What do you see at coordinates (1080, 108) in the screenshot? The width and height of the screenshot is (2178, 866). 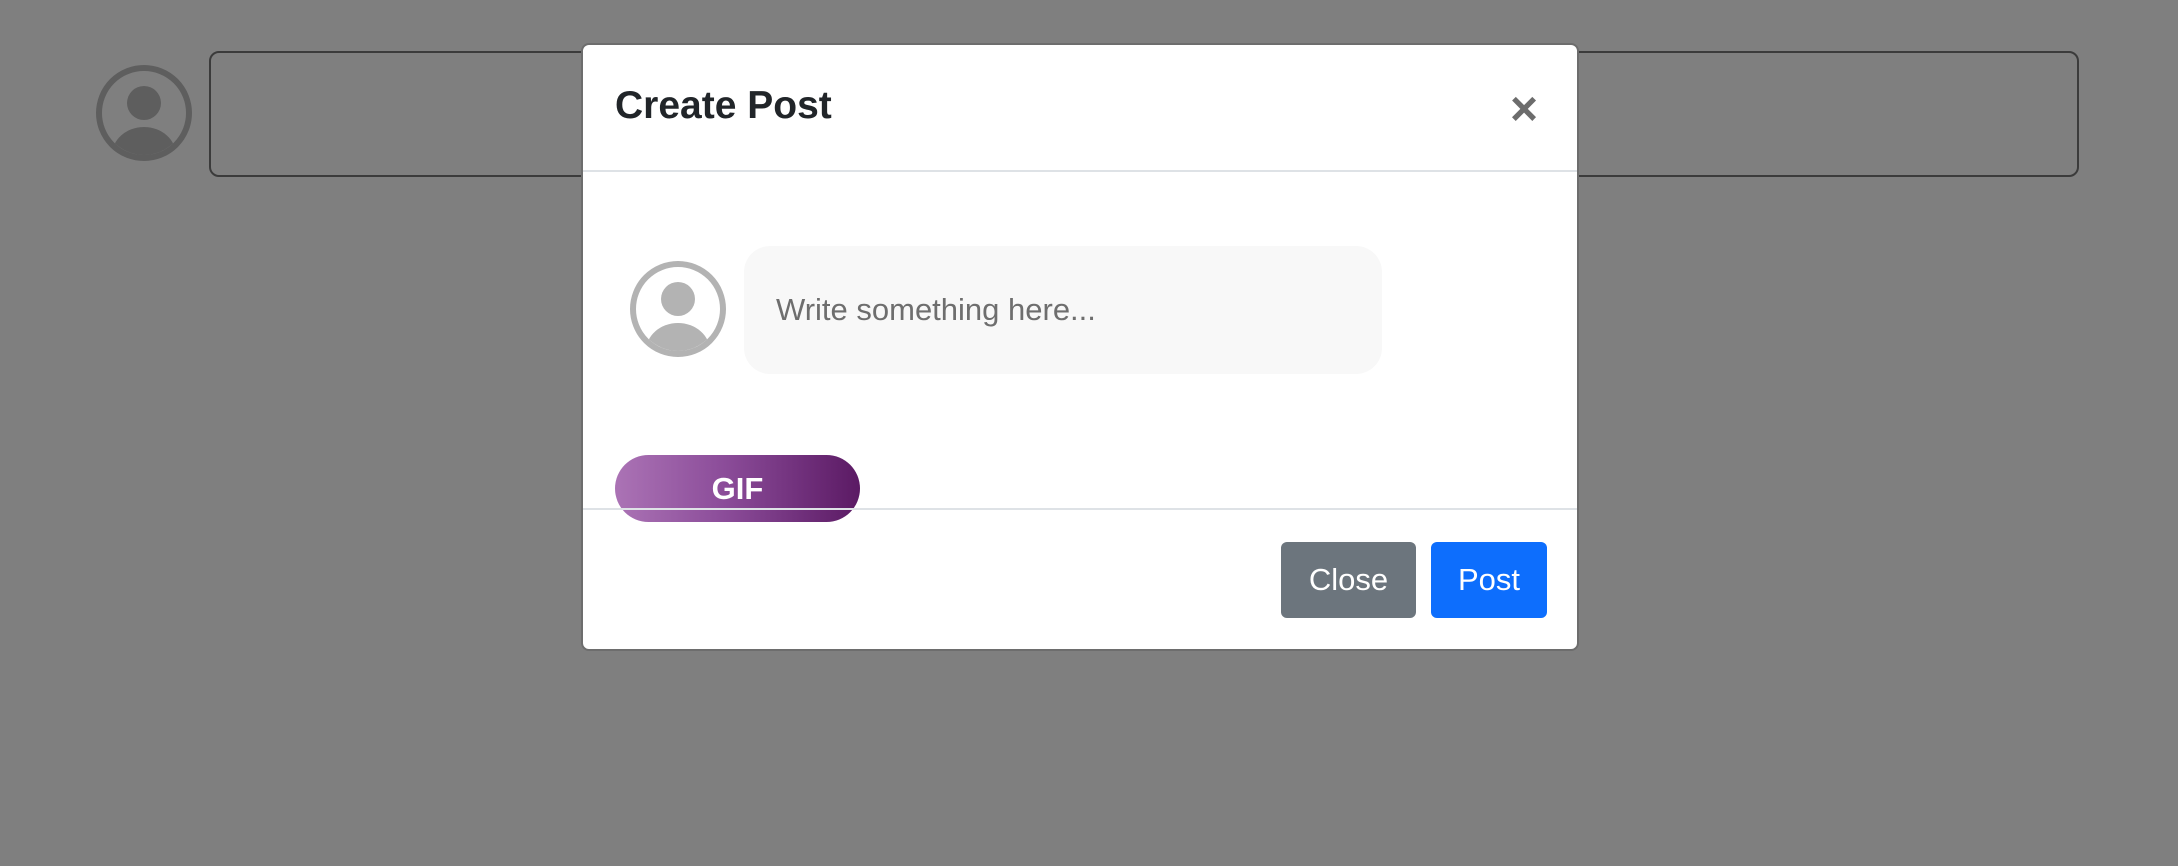 I see `modal-header: Create Post ×` at bounding box center [1080, 108].